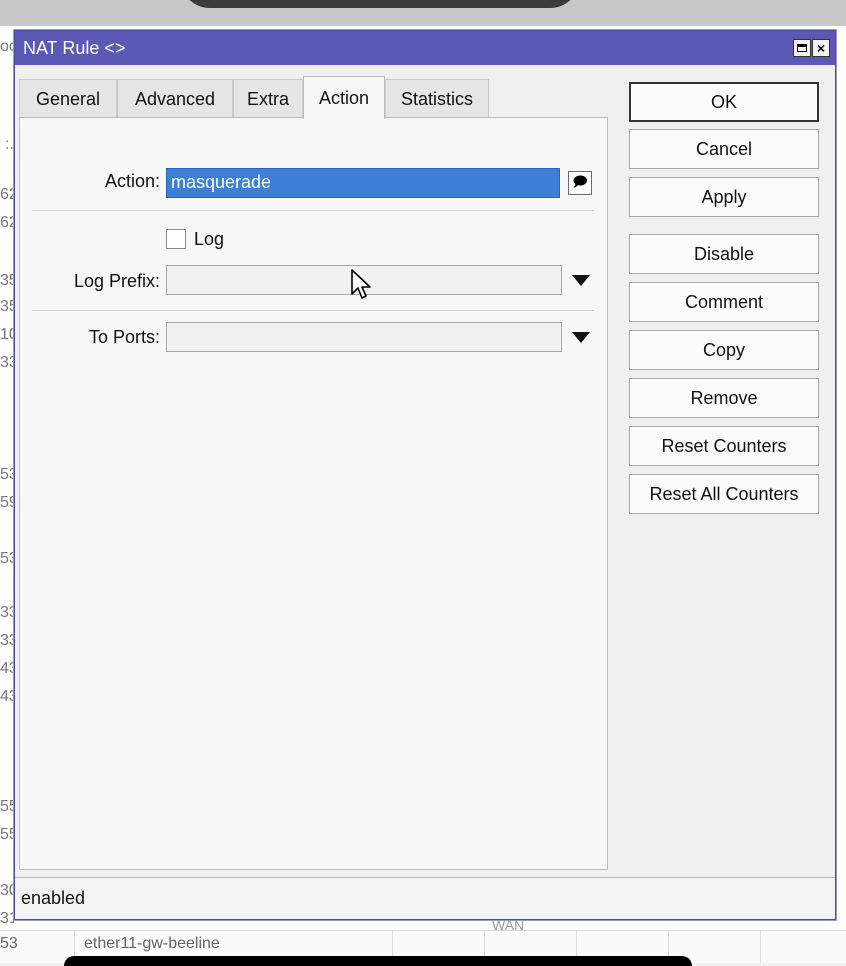 Image resolution: width=846 pixels, height=966 pixels. Describe the element at coordinates (437, 98) in the screenshot. I see `tab-statistics: Statistics` at that location.